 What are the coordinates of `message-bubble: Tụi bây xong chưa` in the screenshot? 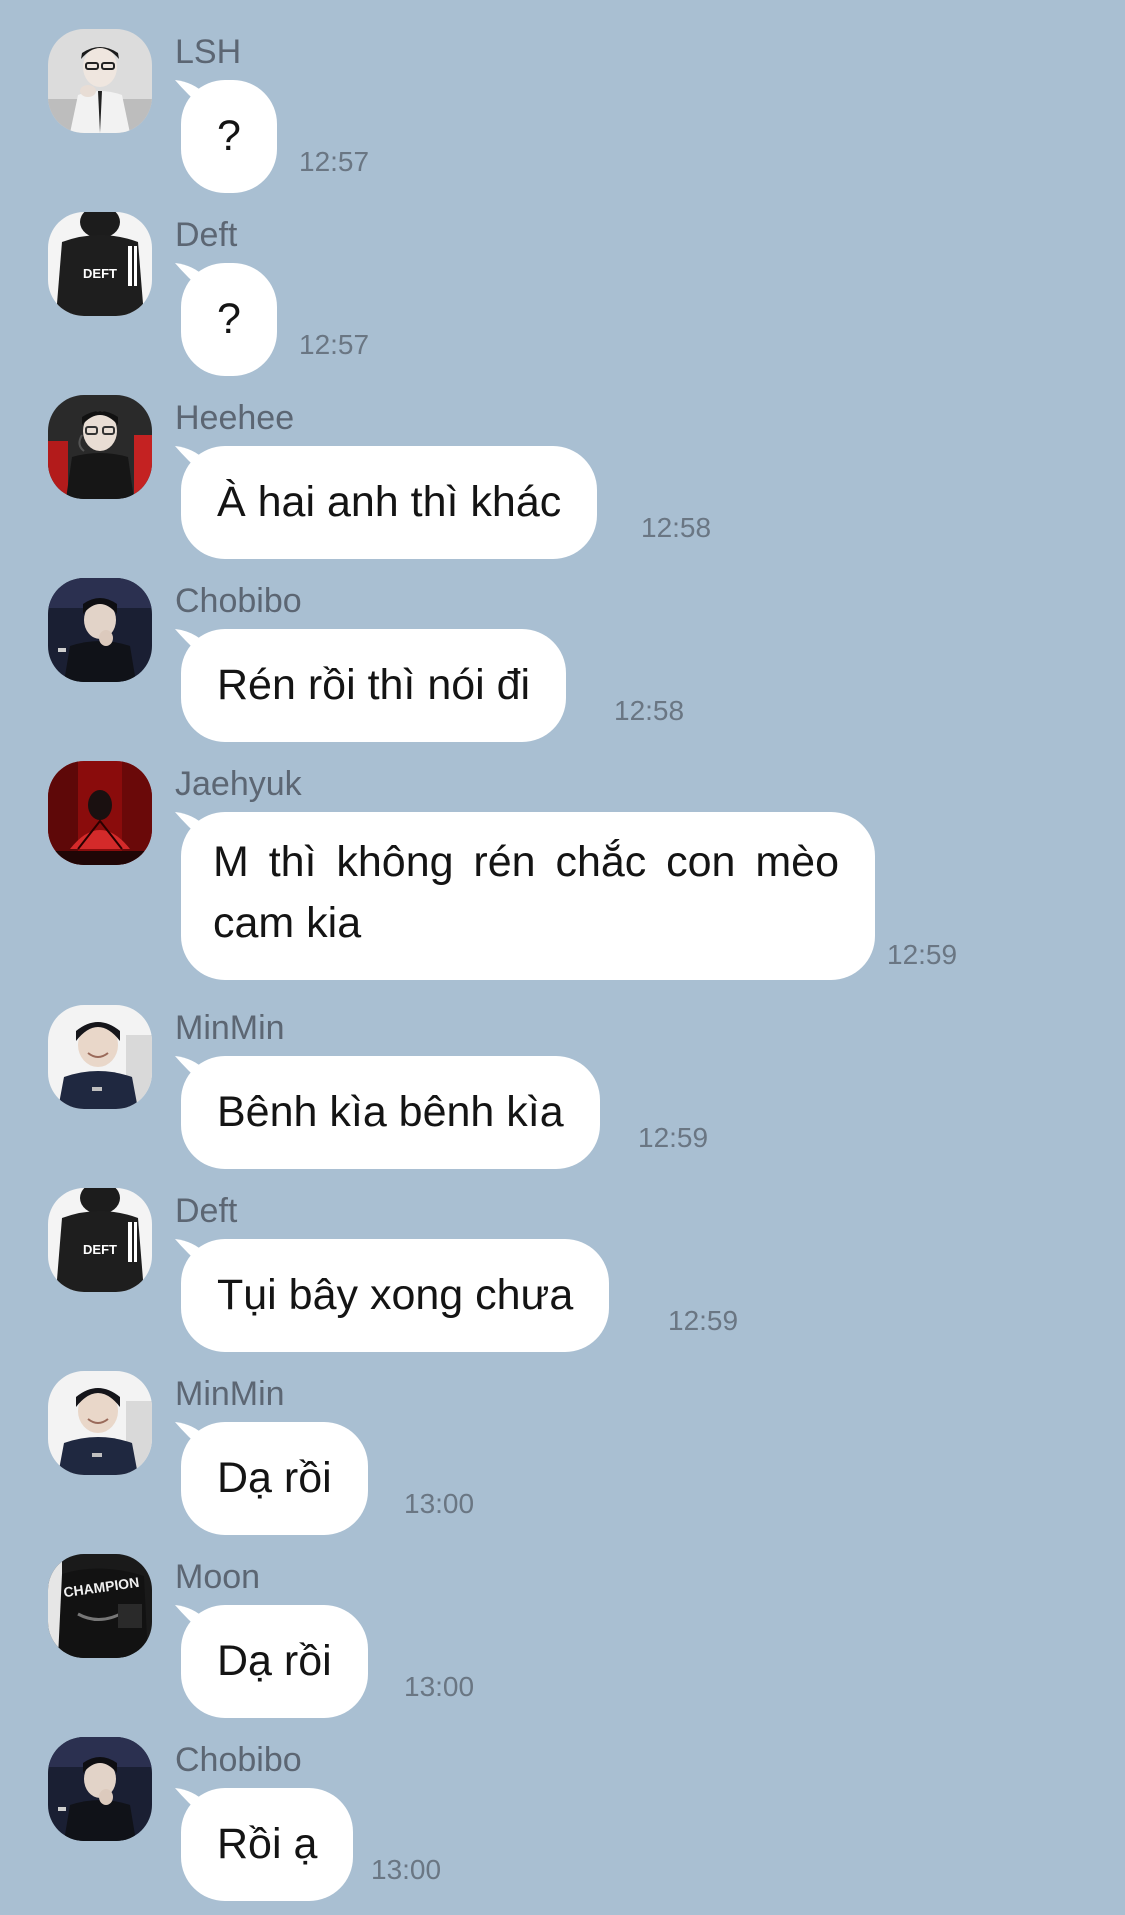 It's located at (395, 1295).